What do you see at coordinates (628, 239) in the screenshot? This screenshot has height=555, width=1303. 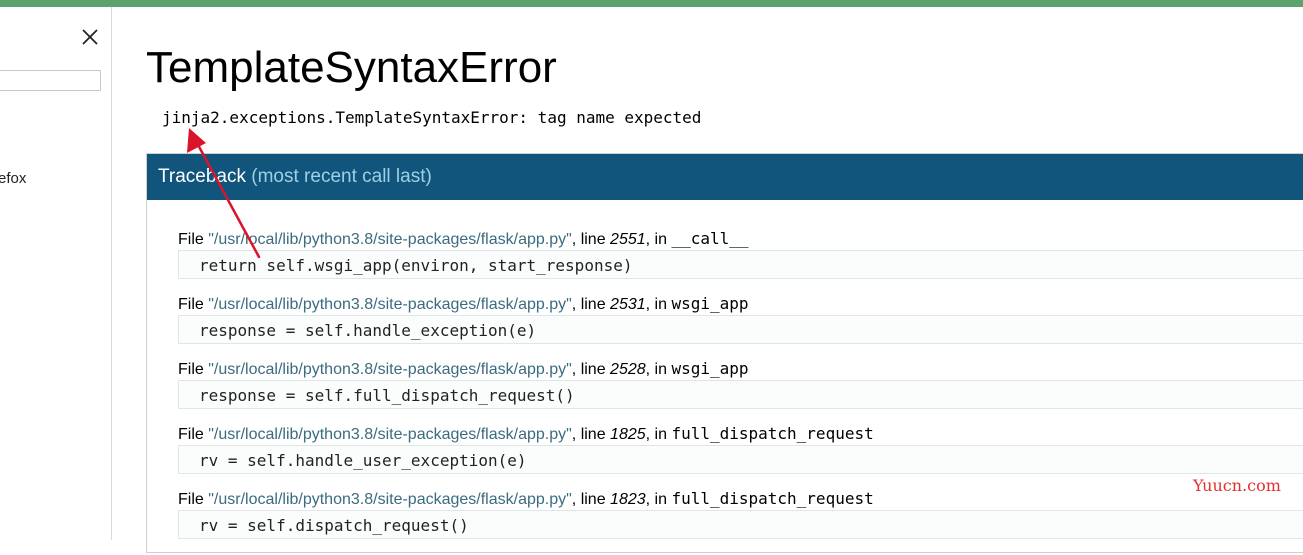 I see `frame-line-number: 2551` at bounding box center [628, 239].